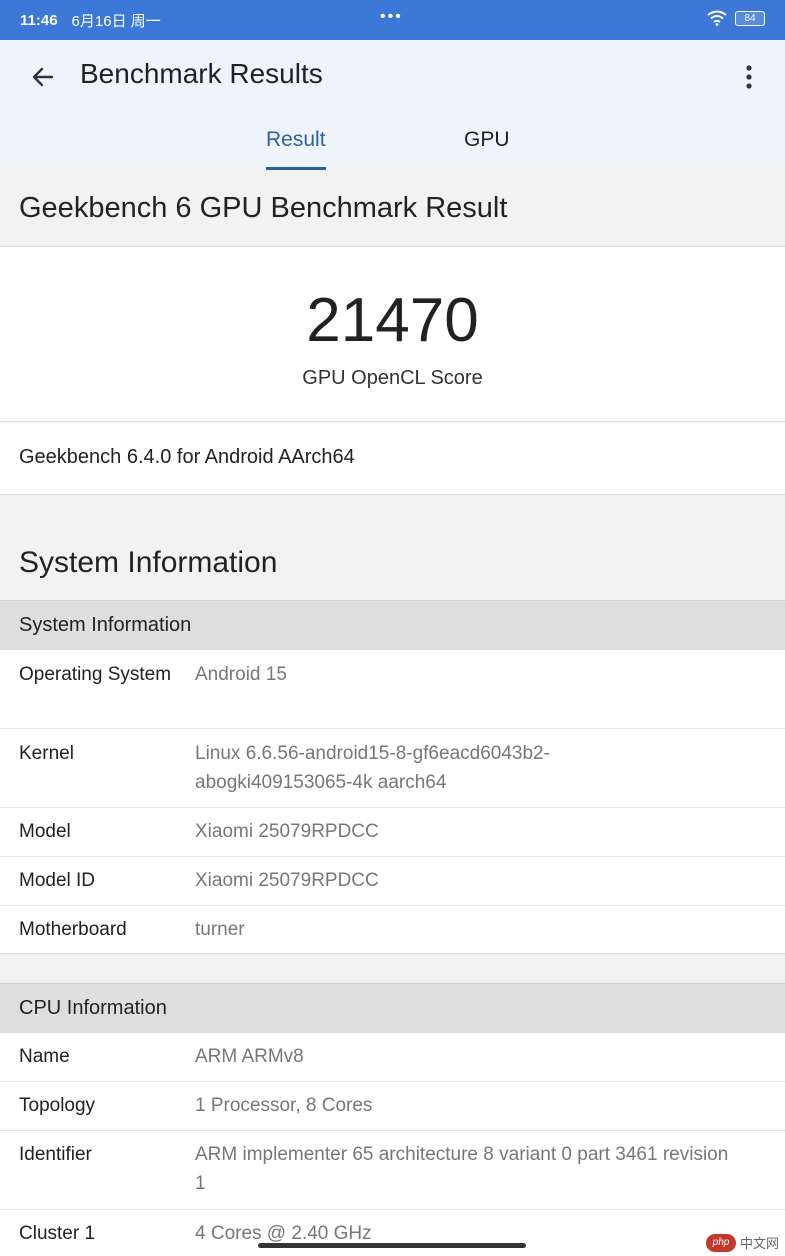  What do you see at coordinates (487, 149) in the screenshot?
I see `tab-gpu: GPU` at bounding box center [487, 149].